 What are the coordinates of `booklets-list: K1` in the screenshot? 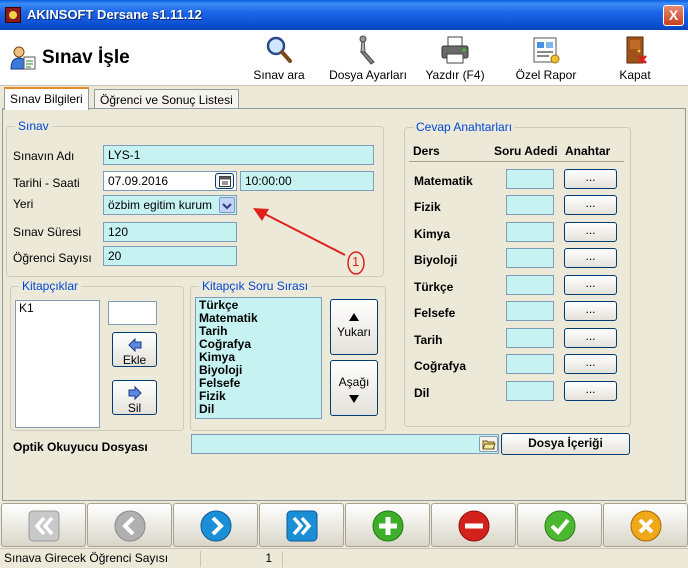 It's located at (57, 364).